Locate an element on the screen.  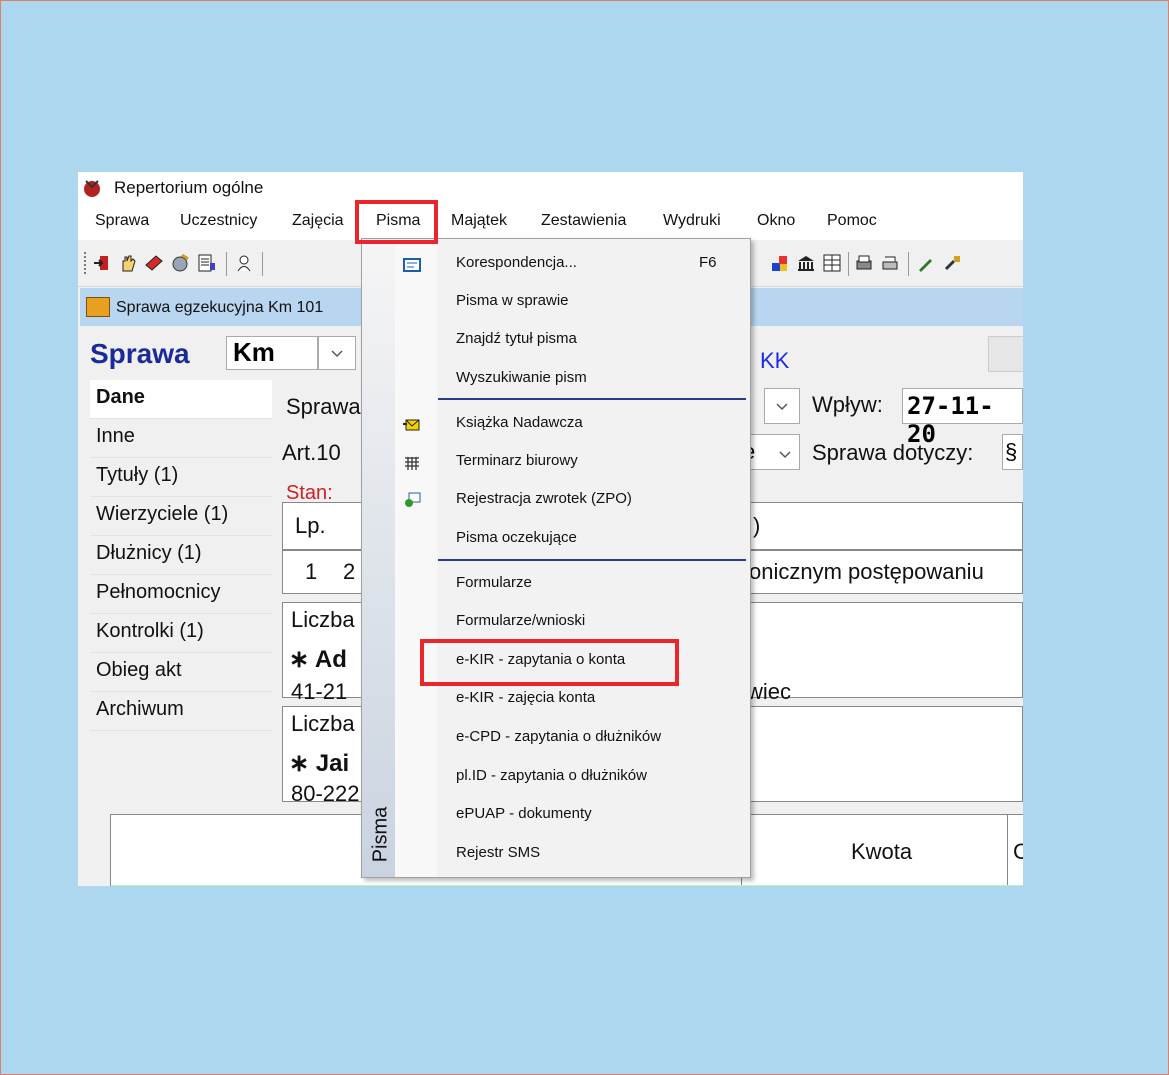
window-title: Repertorium ogólne is located at coordinates (189, 187).